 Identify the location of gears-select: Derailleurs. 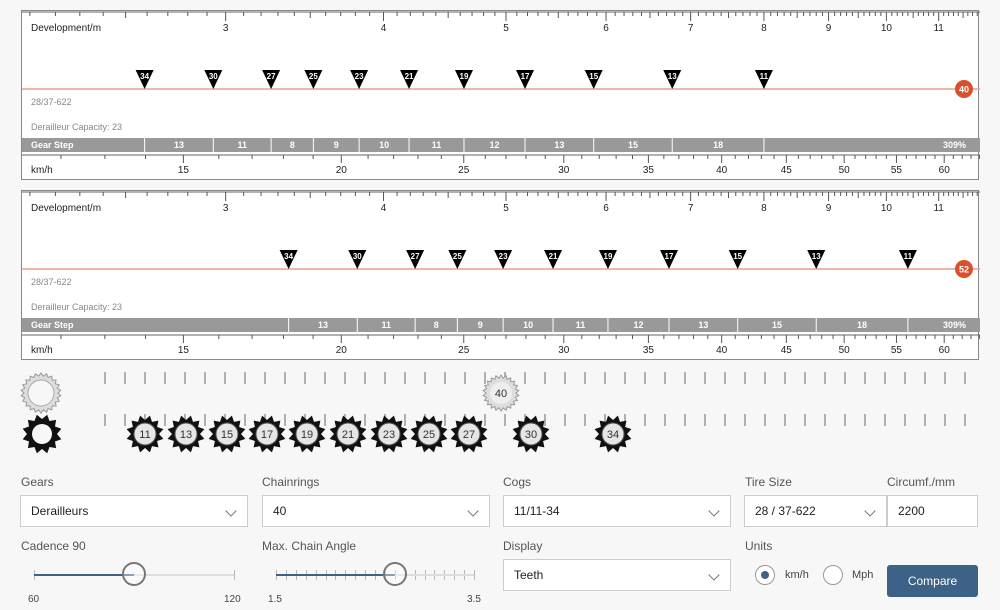
(134, 511).